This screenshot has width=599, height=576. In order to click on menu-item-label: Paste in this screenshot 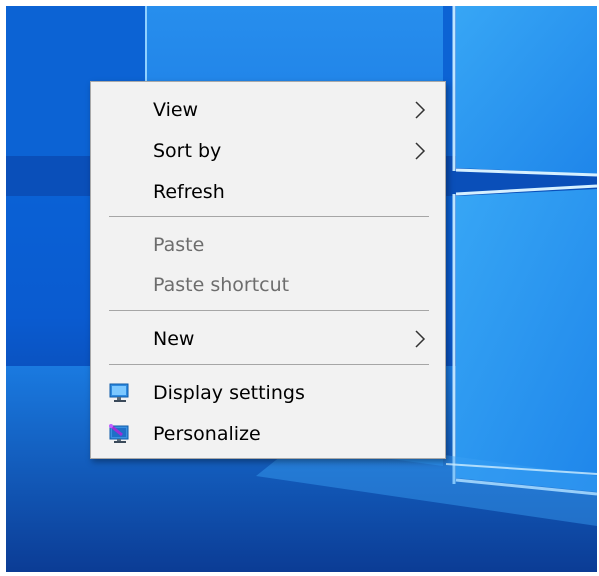, I will do `click(179, 245)`.